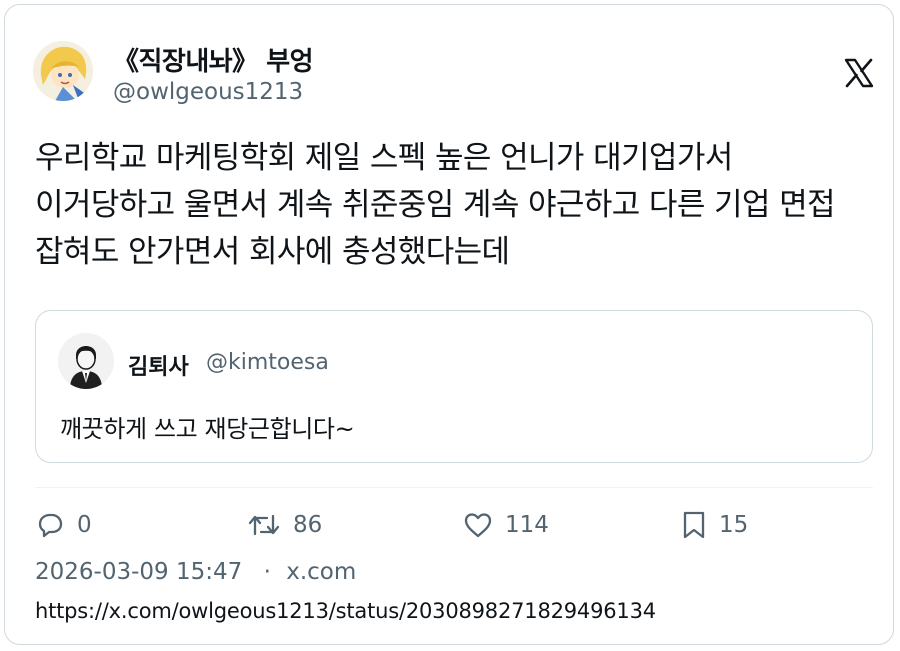 The image size is (900, 651). I want to click on quoted-author-avatar, so click(86, 361).